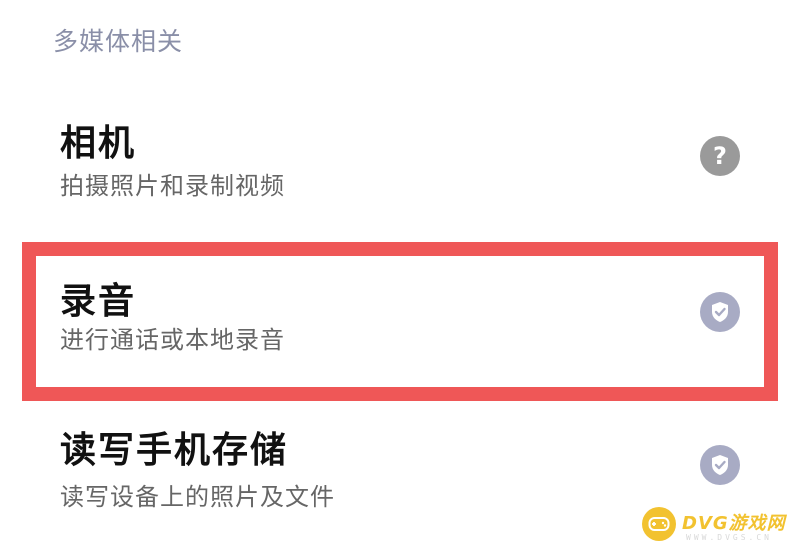  Describe the element at coordinates (118, 41) in the screenshot. I see `section-title: 多媒体相关` at that location.